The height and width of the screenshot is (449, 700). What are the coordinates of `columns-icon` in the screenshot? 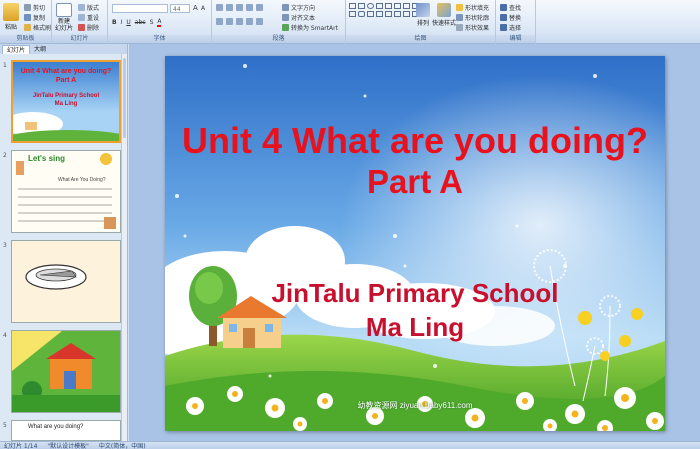 It's located at (259, 21).